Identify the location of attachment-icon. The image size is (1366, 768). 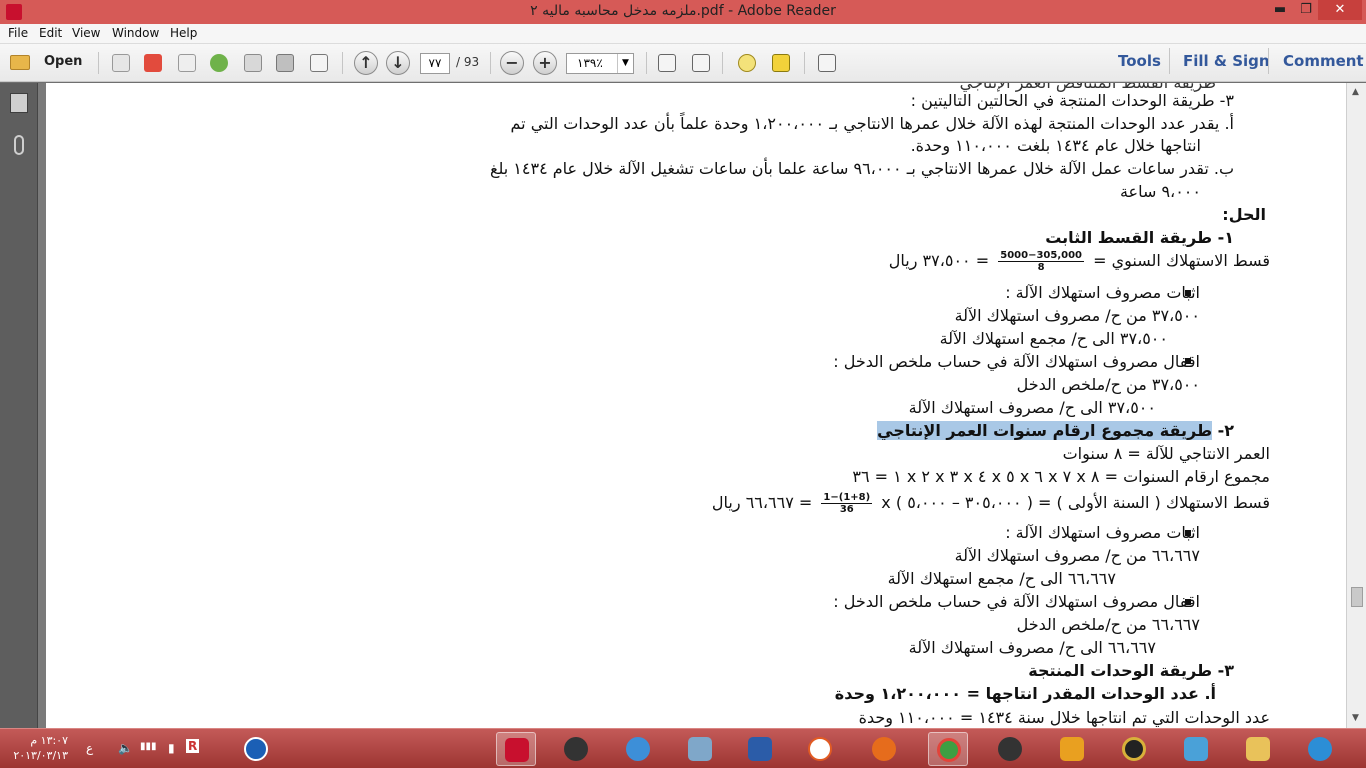
(19, 145).